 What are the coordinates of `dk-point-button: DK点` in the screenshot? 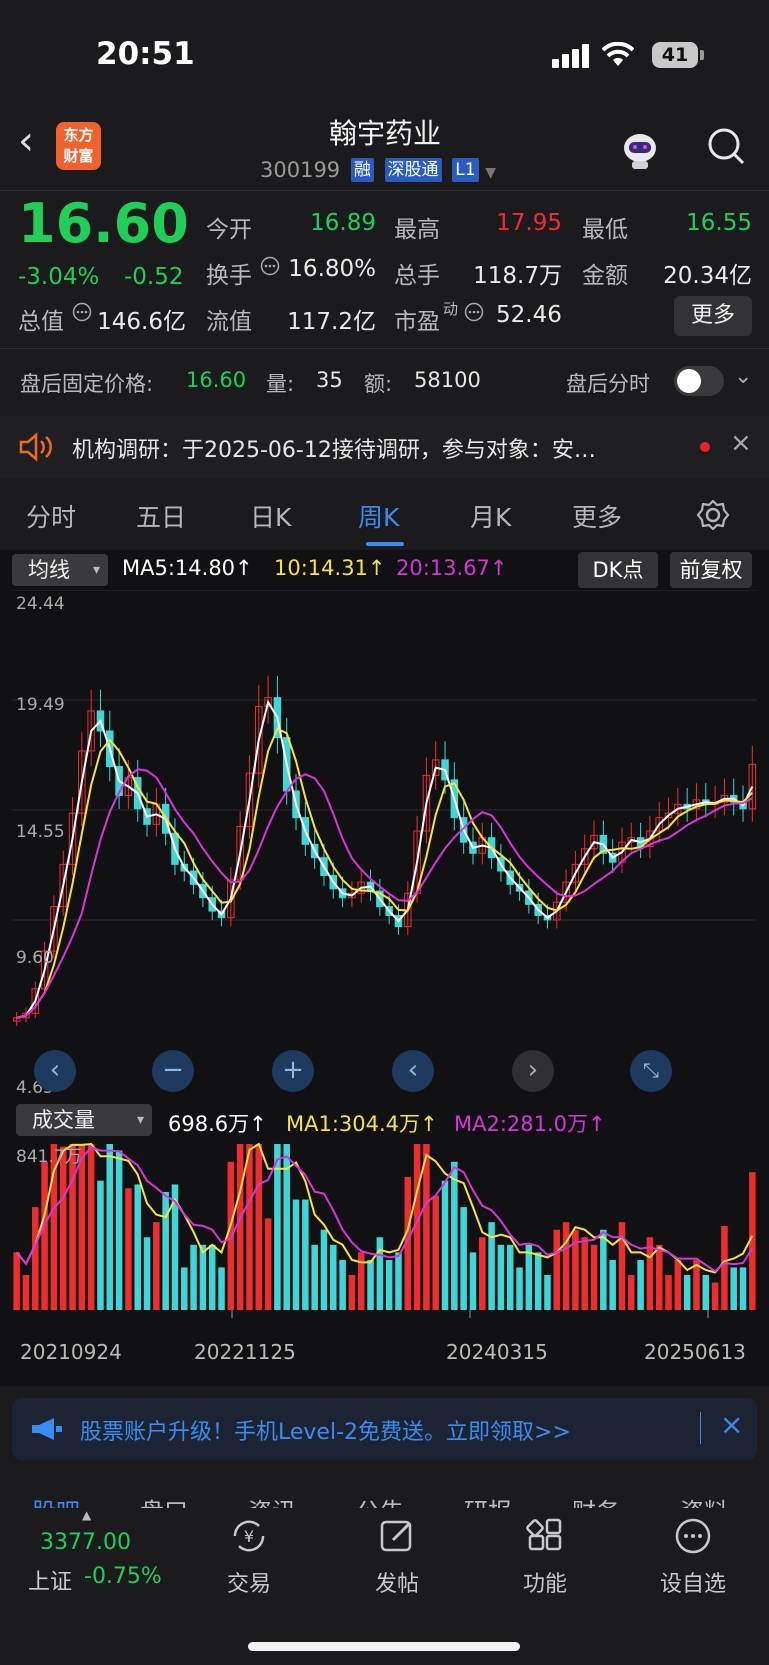 It's located at (618, 570).